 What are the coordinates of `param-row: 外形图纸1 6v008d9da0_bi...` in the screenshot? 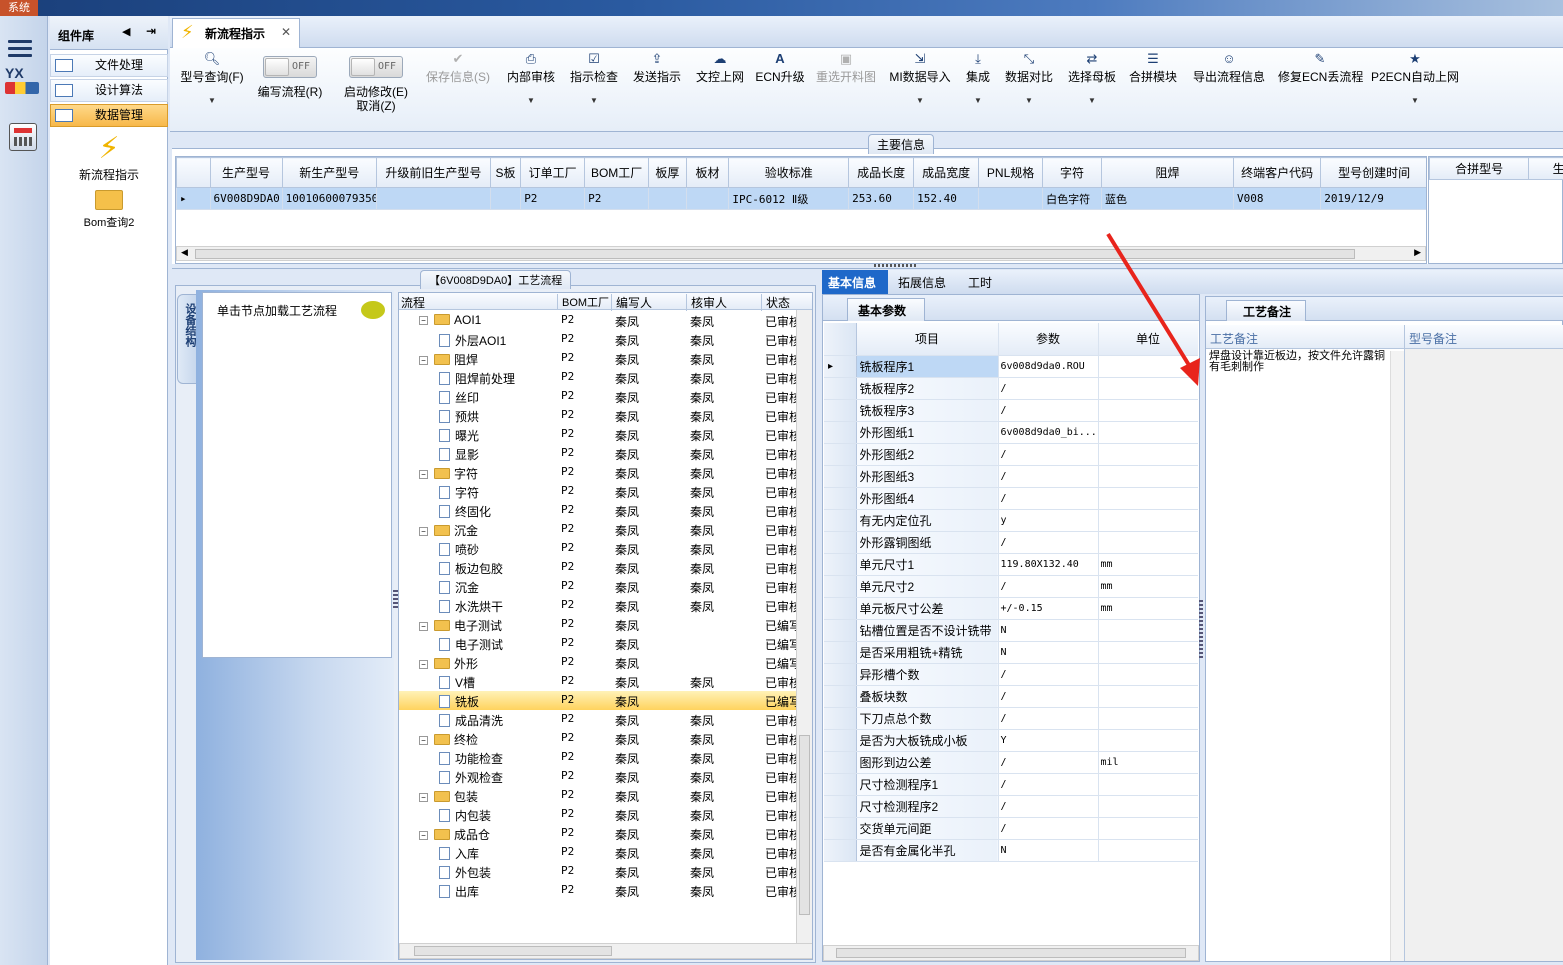 It's located at (1011, 432).